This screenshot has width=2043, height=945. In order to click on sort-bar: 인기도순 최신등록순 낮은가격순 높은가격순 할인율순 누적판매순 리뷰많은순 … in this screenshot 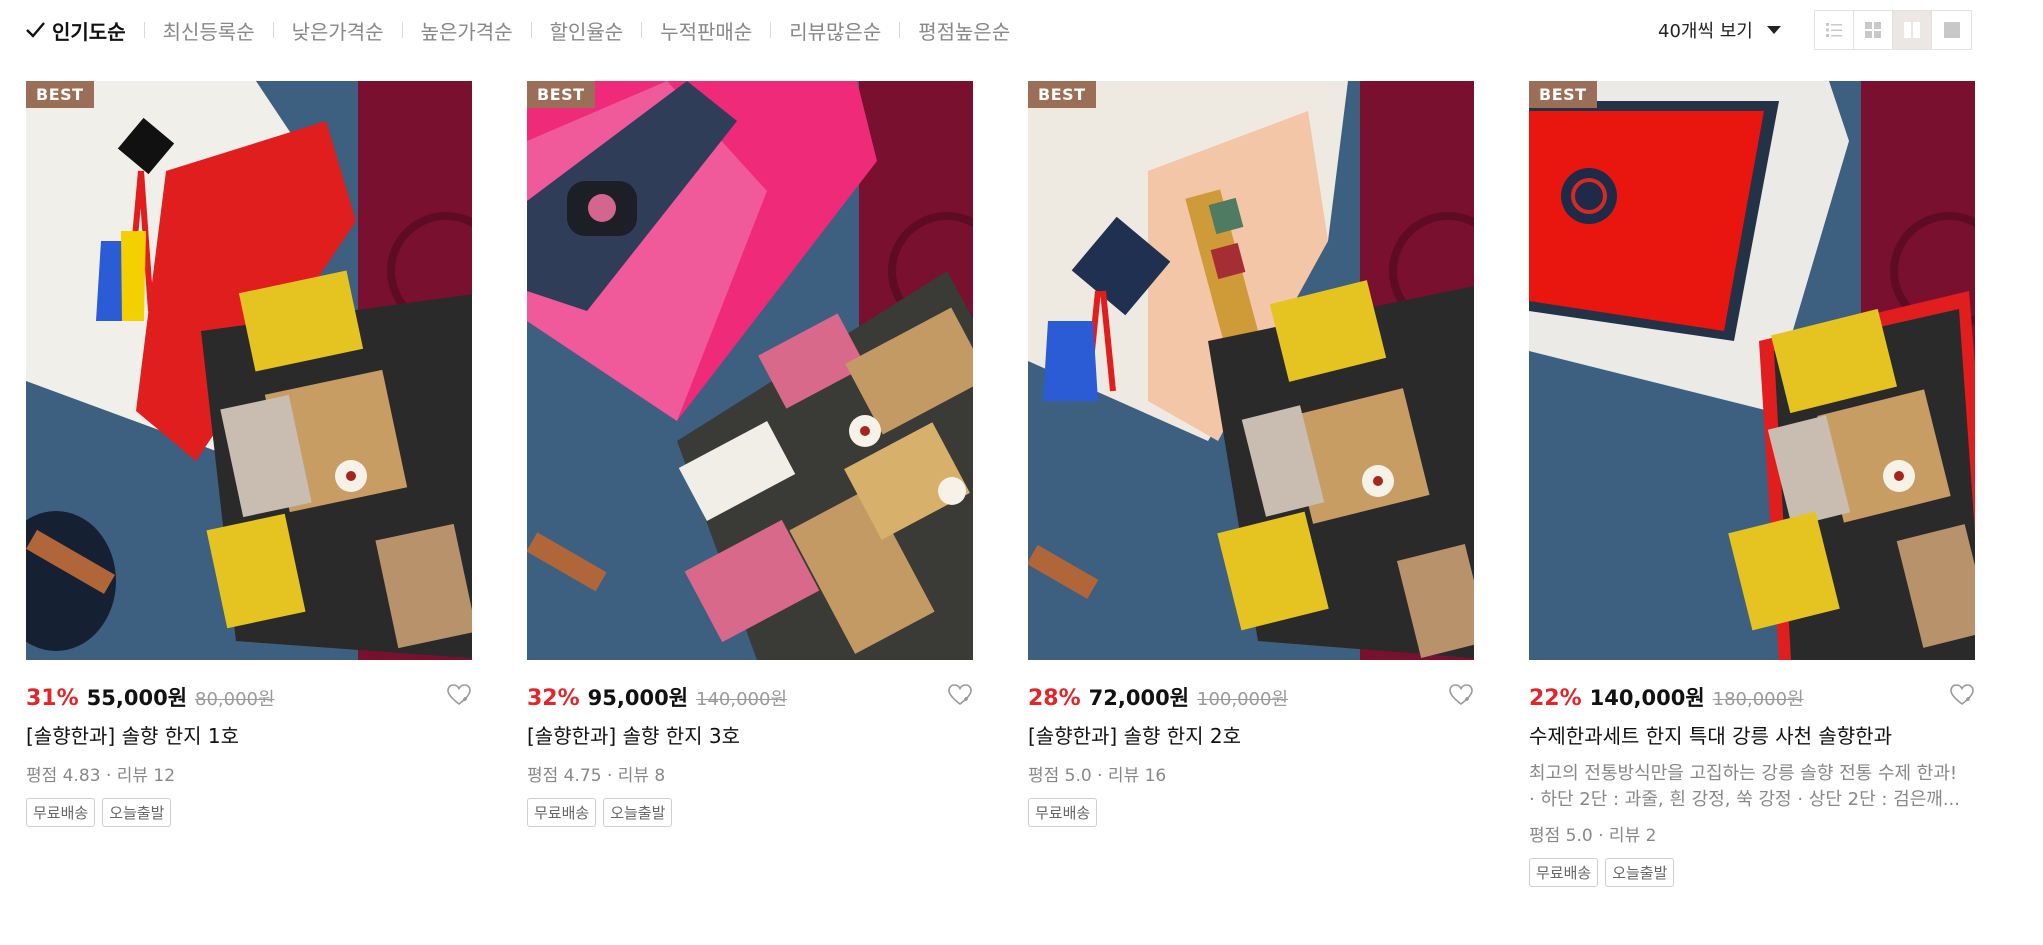, I will do `click(517, 30)`.